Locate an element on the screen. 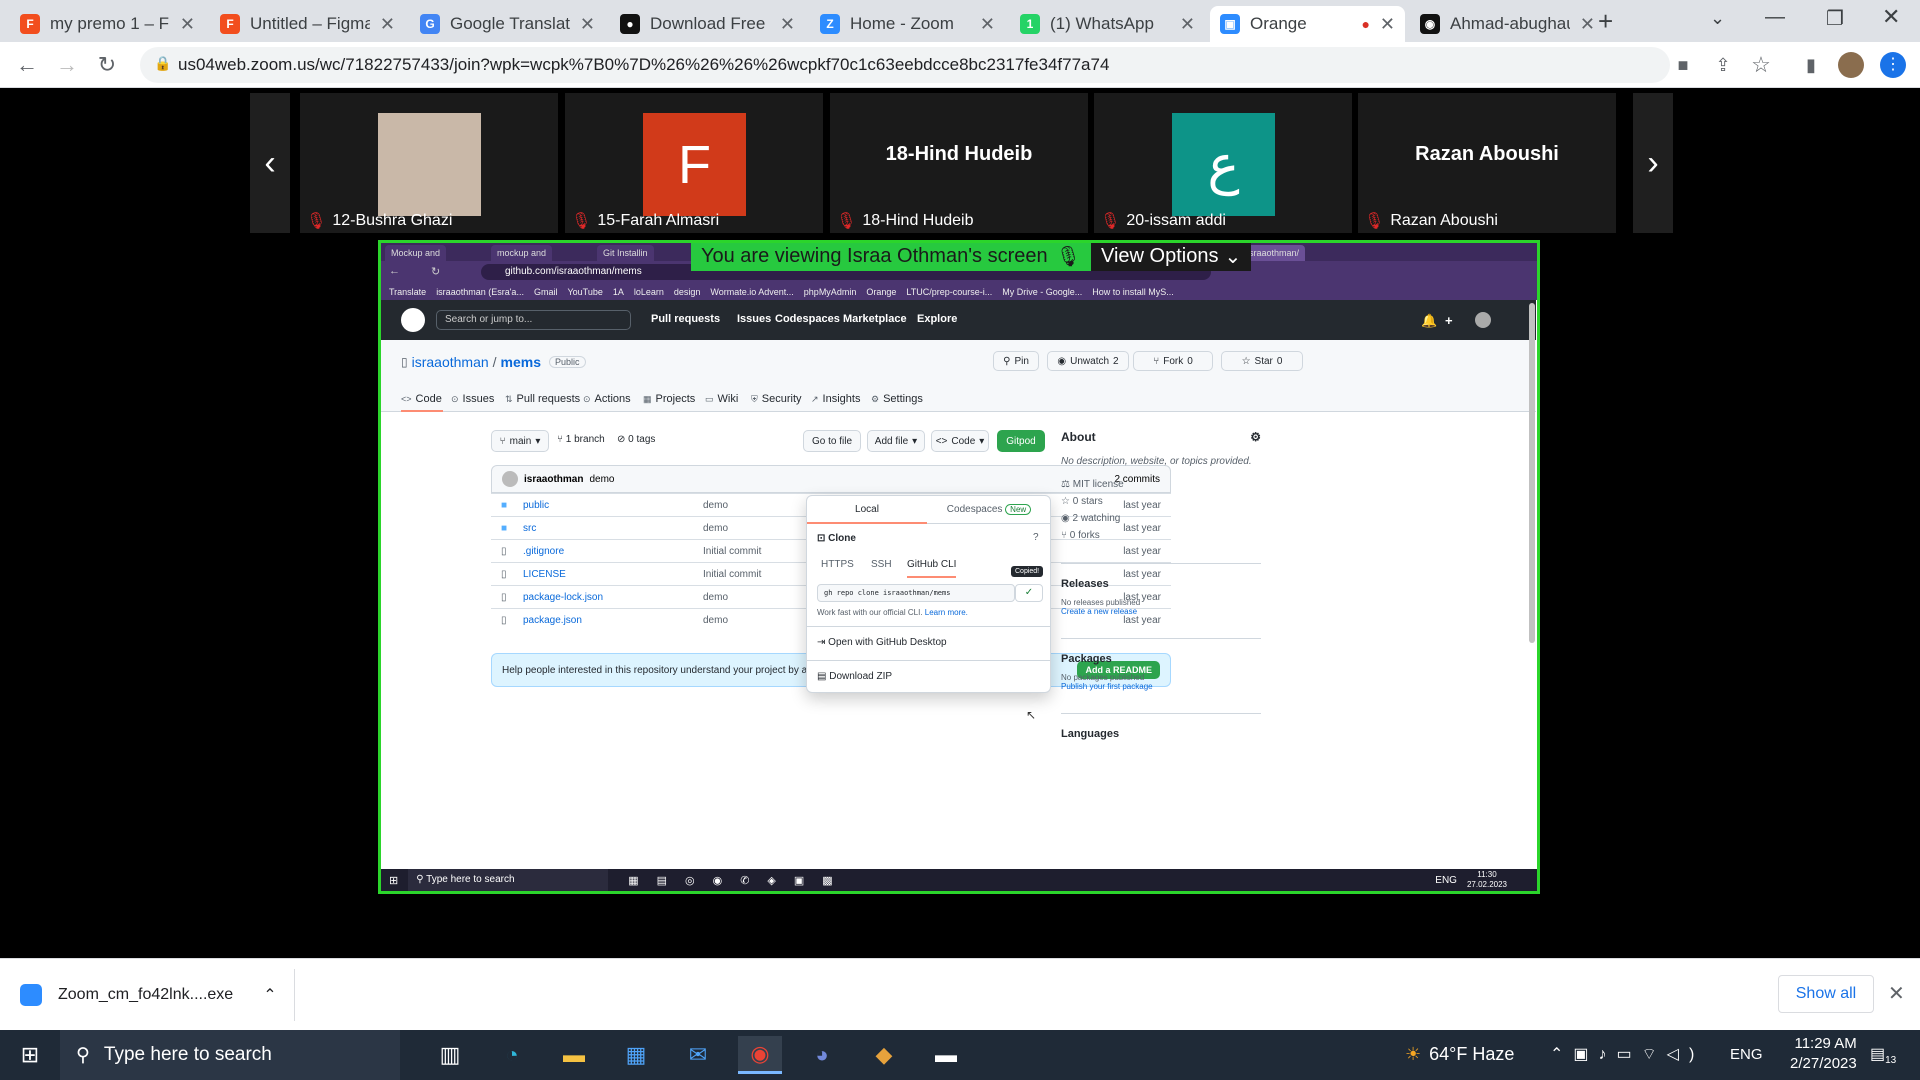 This screenshot has height=1080, width=1920. camera-icon: ■ is located at coordinates (1683, 65).